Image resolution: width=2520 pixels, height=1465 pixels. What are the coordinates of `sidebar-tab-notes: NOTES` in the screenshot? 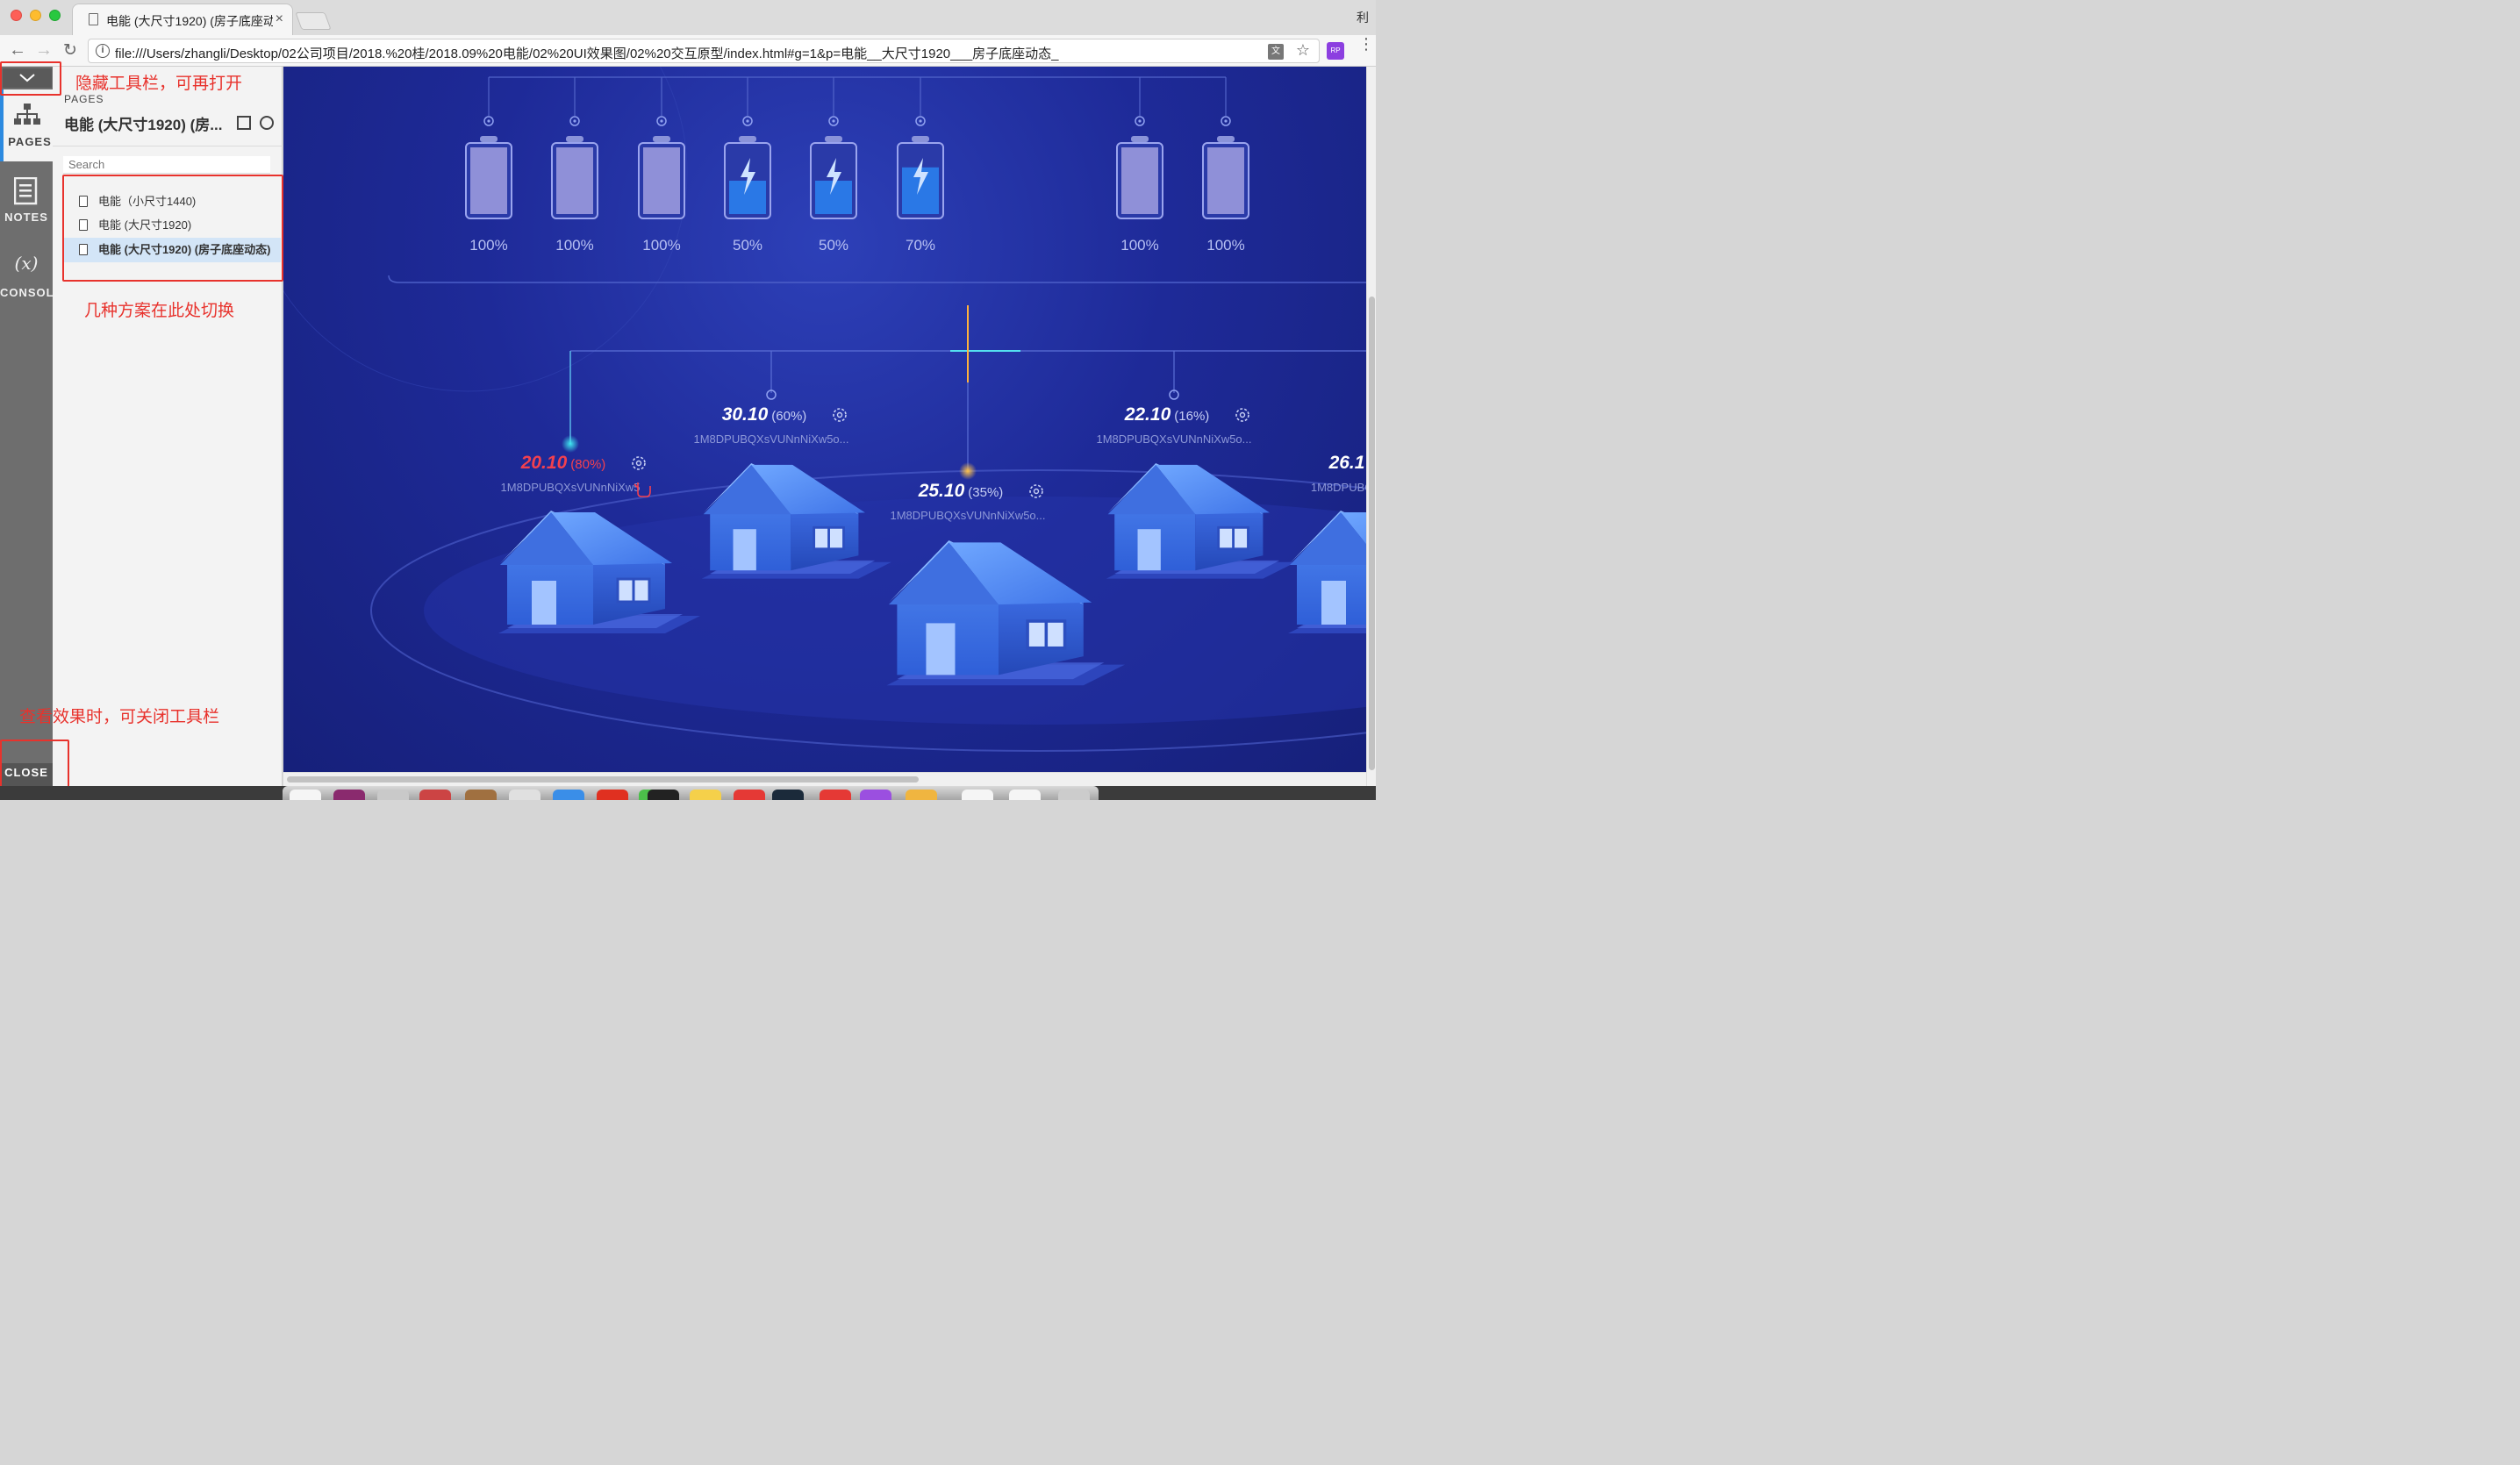 It's located at (26, 205).